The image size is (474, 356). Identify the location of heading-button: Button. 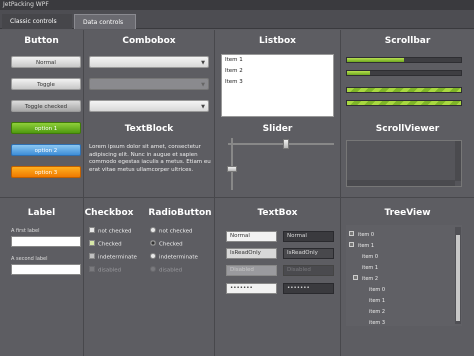
(41, 41).